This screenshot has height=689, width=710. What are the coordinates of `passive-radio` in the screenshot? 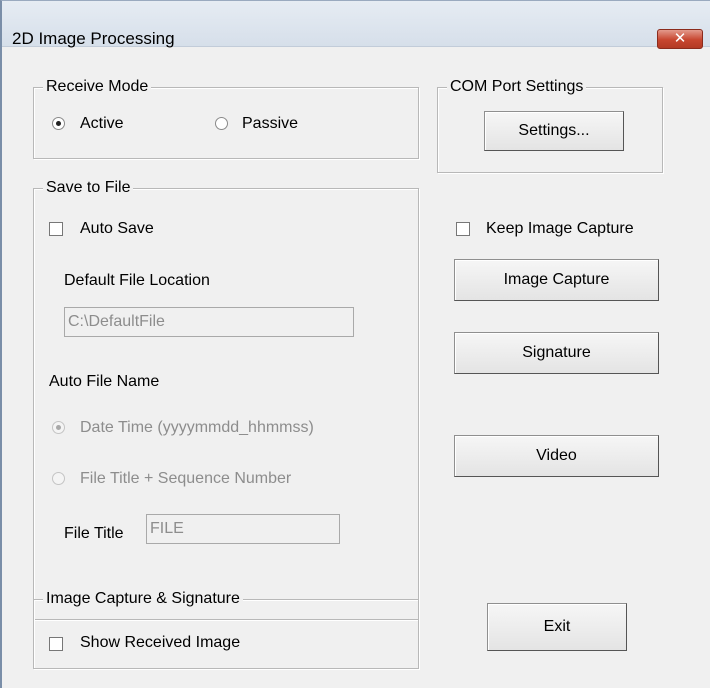 It's located at (221, 123).